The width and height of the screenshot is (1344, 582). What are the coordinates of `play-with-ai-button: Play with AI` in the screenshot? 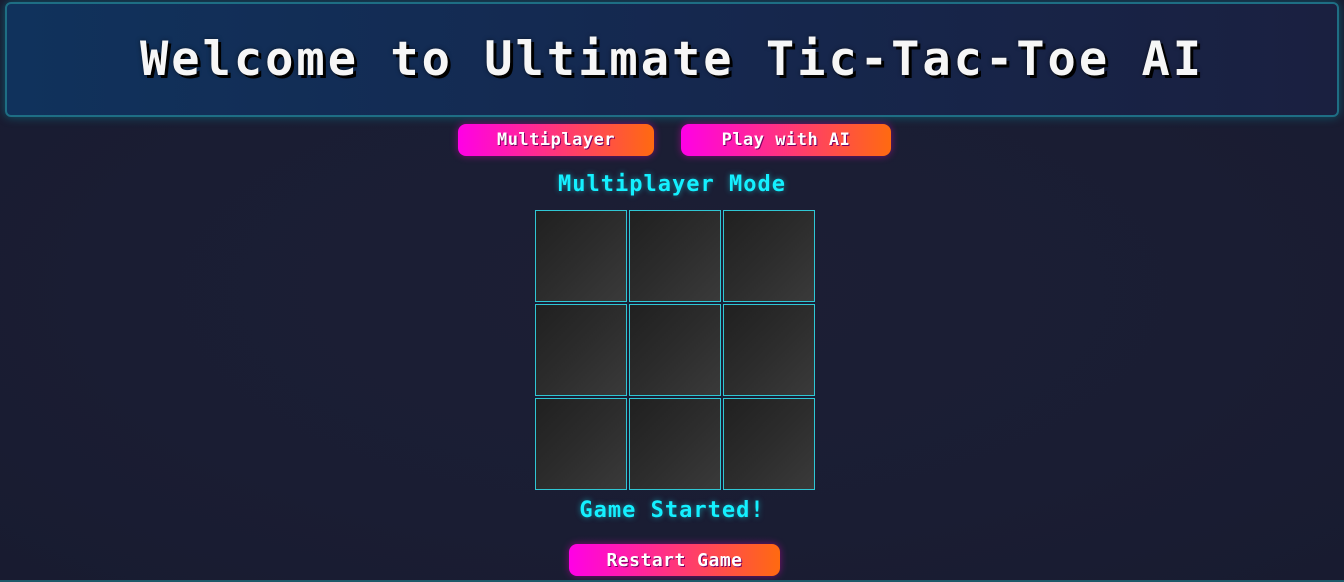 It's located at (786, 140).